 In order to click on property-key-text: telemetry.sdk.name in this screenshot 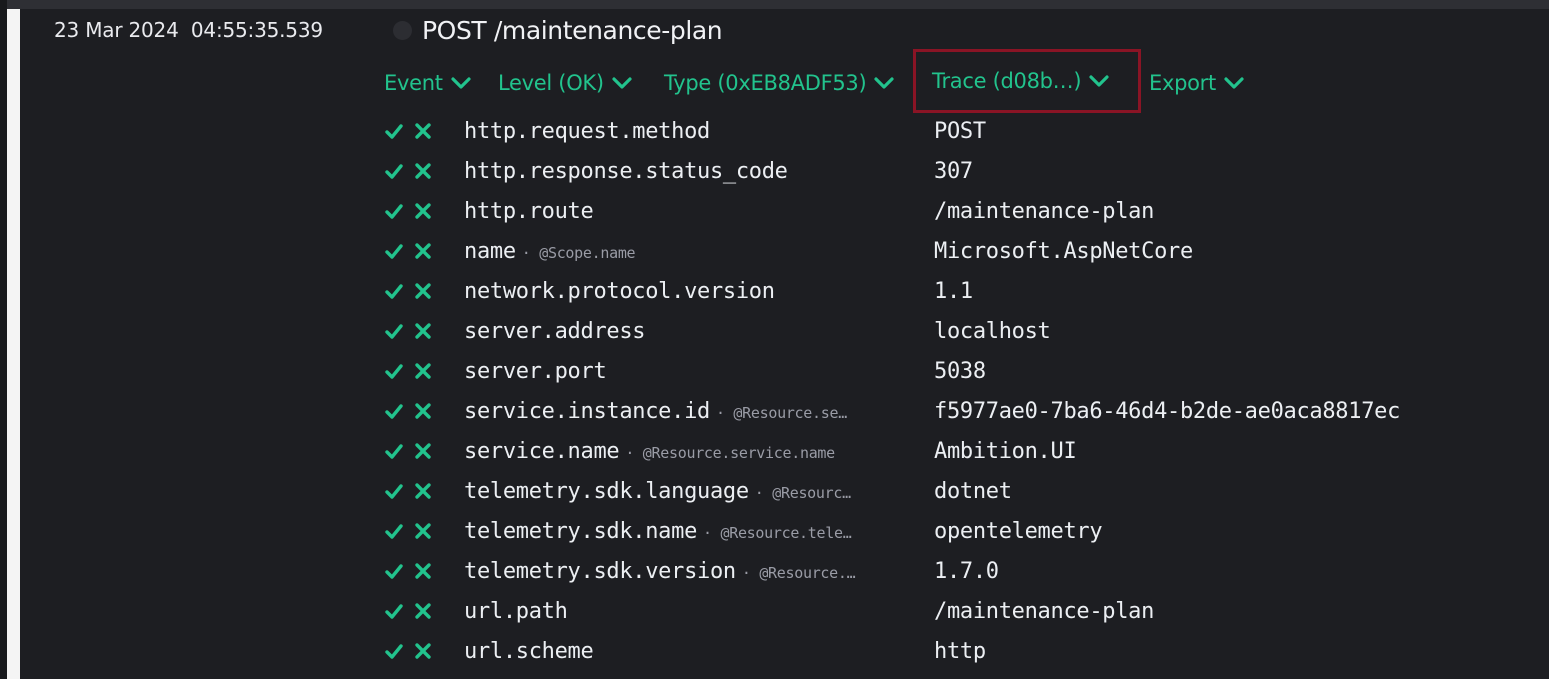, I will do `click(581, 531)`.